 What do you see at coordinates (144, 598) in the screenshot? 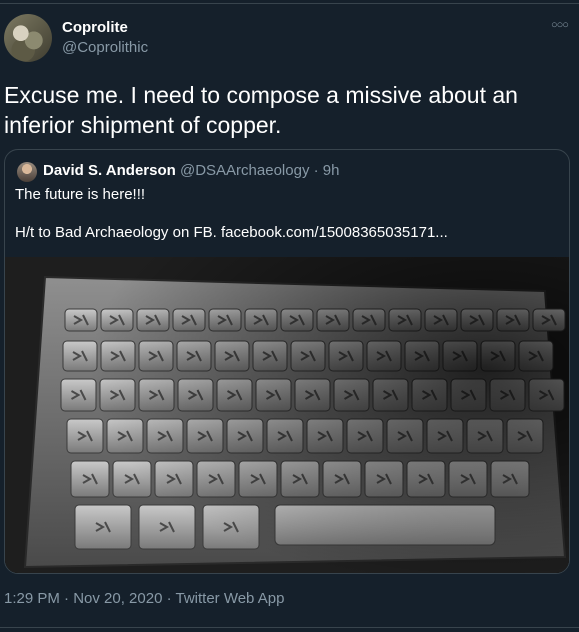
I see `tweet-timestamp: 1:29 PM · Nov 20, 2020 · Twitter Web App` at bounding box center [144, 598].